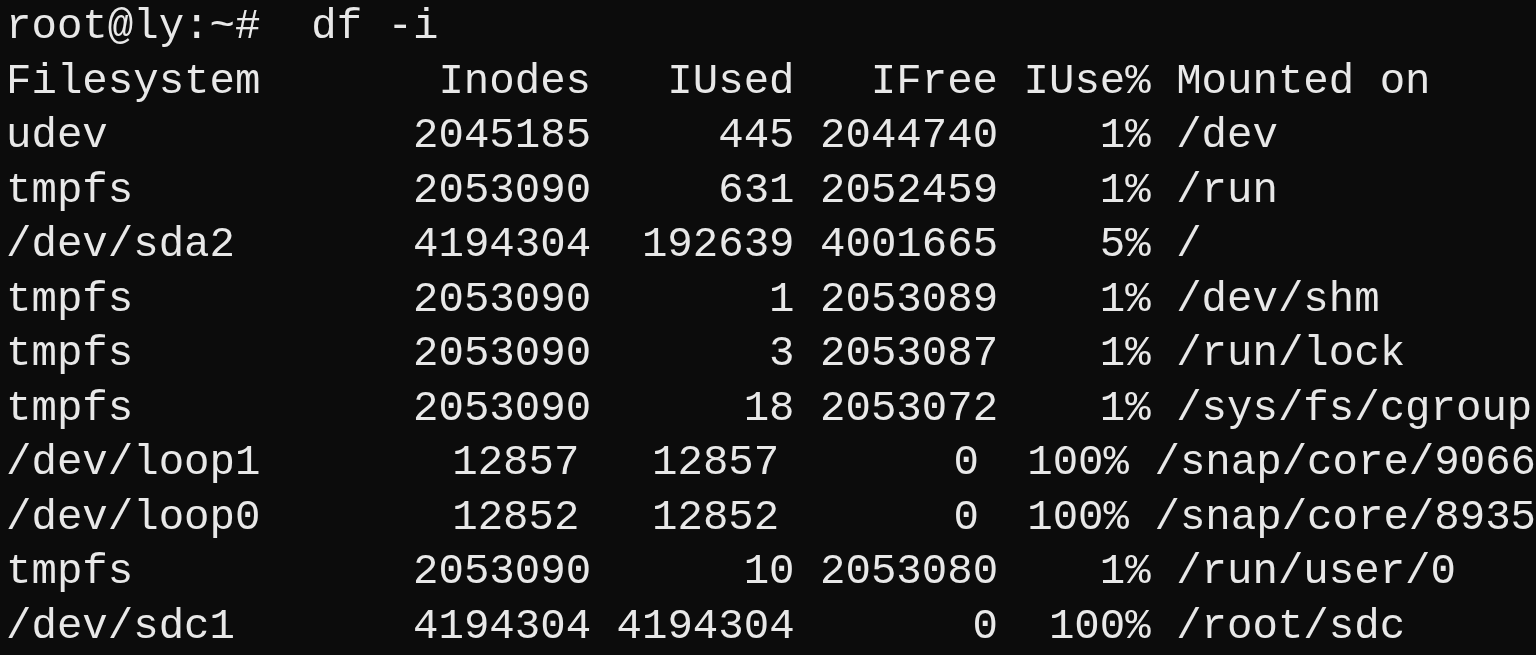 The height and width of the screenshot is (655, 1536). Describe the element at coordinates (1278, 300) in the screenshot. I see `table-cell-text: /dev/shm` at that location.